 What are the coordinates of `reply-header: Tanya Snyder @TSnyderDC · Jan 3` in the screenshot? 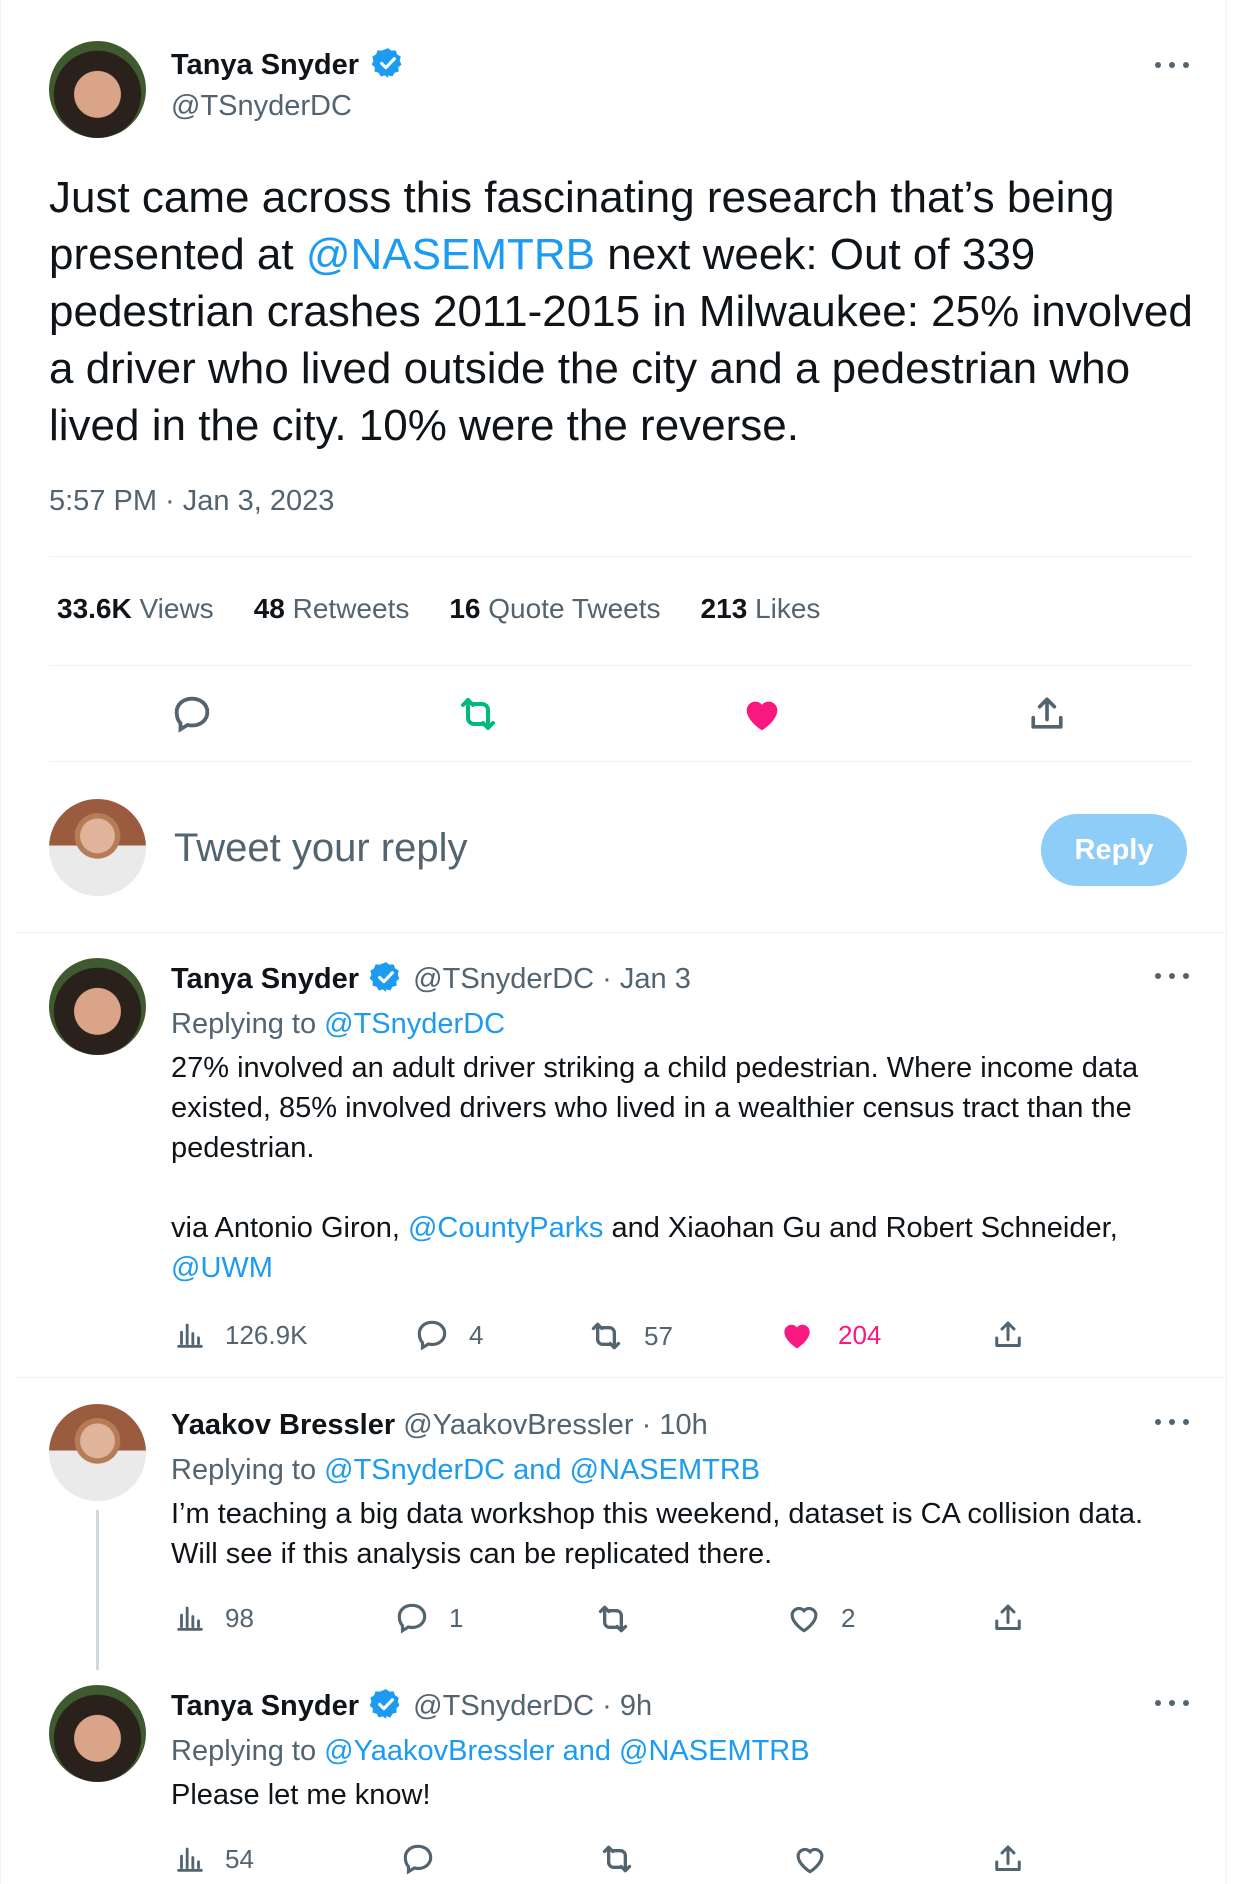 It's located at (431, 979).